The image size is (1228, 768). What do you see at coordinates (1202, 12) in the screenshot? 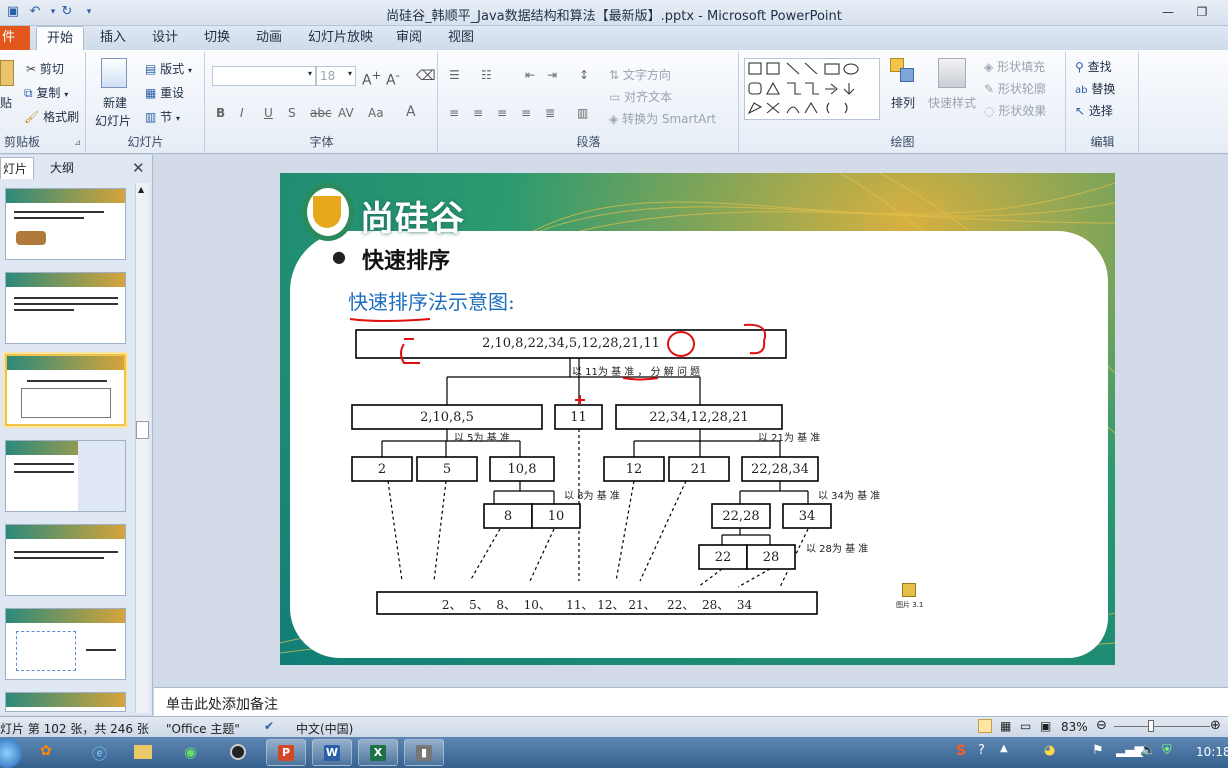
I see `restore-button: ❐` at bounding box center [1202, 12].